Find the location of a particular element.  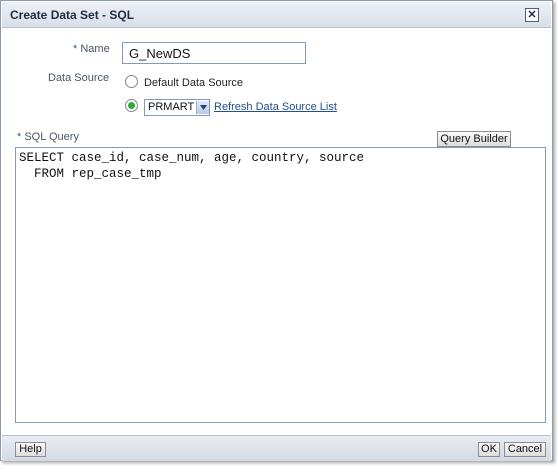

name-label: * Name is located at coordinates (91, 49).